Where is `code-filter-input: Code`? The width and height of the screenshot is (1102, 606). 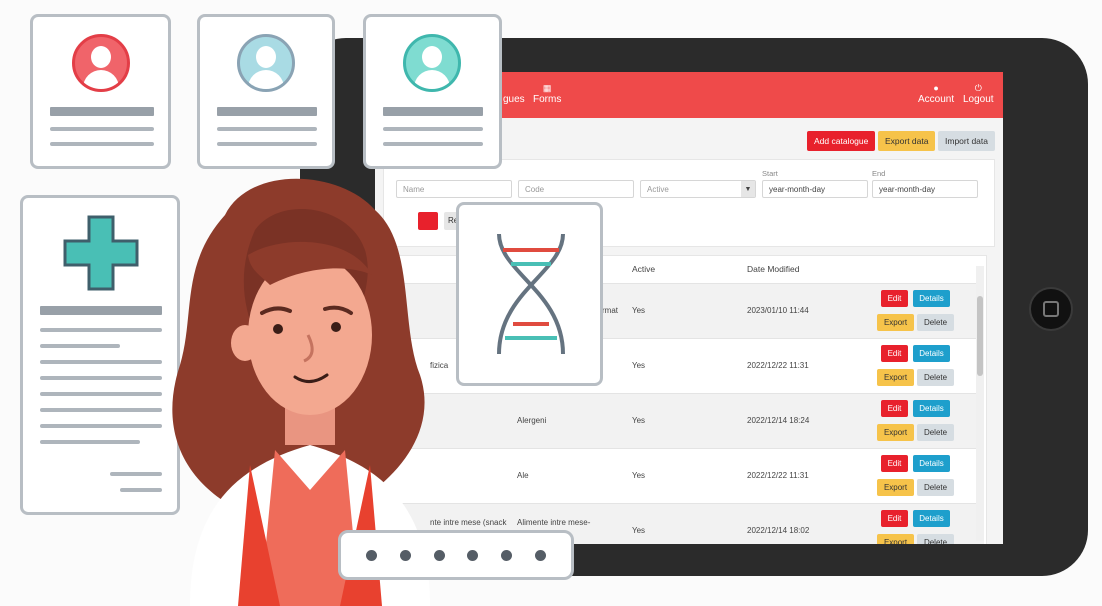
code-filter-input: Code is located at coordinates (576, 189).